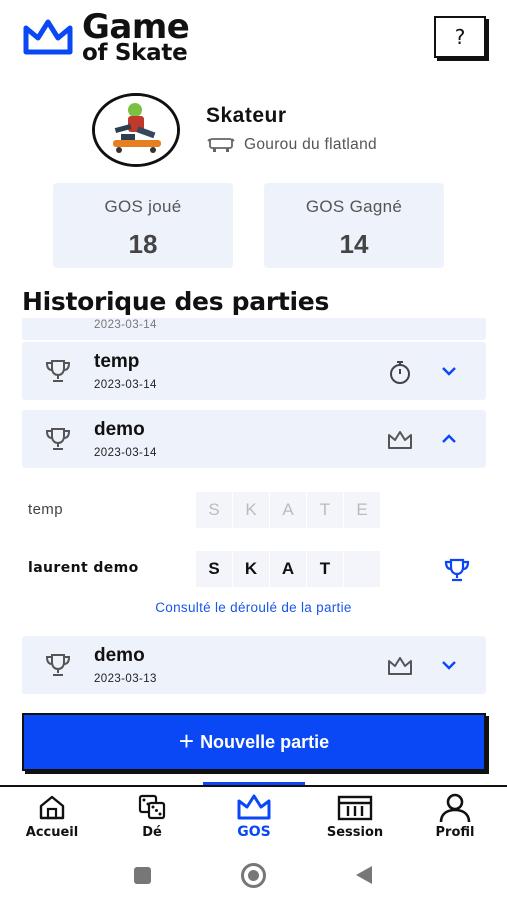 The width and height of the screenshot is (507, 900). Describe the element at coordinates (457, 570) in the screenshot. I see `winner-trophy-icon` at that location.